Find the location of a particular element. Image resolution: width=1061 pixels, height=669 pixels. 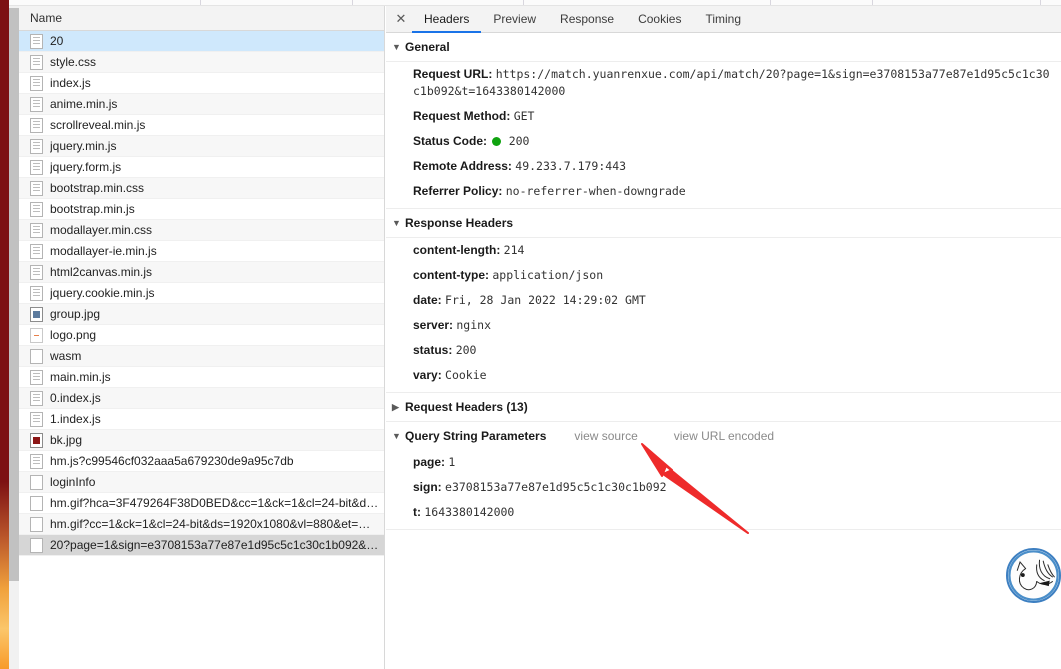

response-header-value: nginx is located at coordinates (473, 325).